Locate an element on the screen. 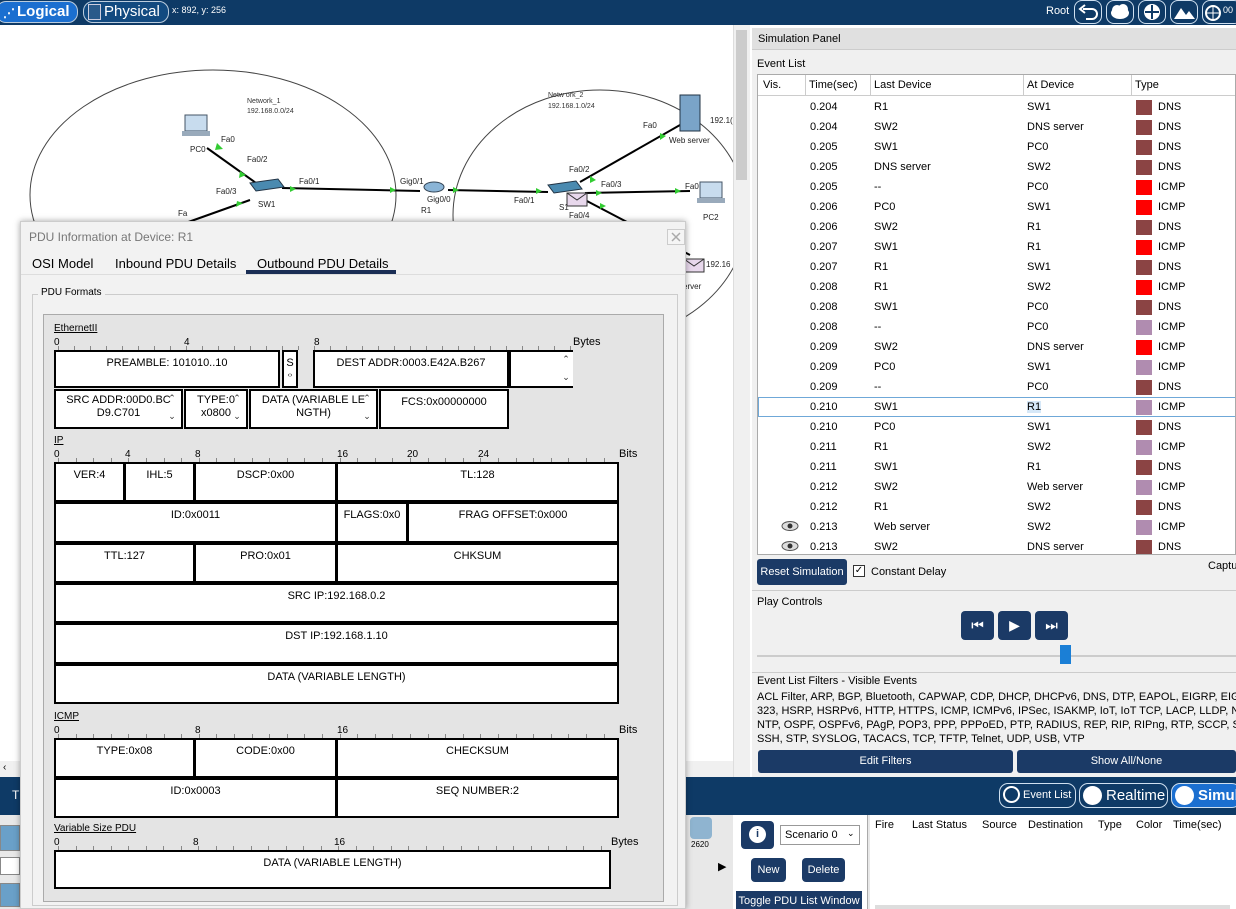 The image size is (1236, 909). event-row: 0.207 SW1 R1 ICMP is located at coordinates (996, 247).